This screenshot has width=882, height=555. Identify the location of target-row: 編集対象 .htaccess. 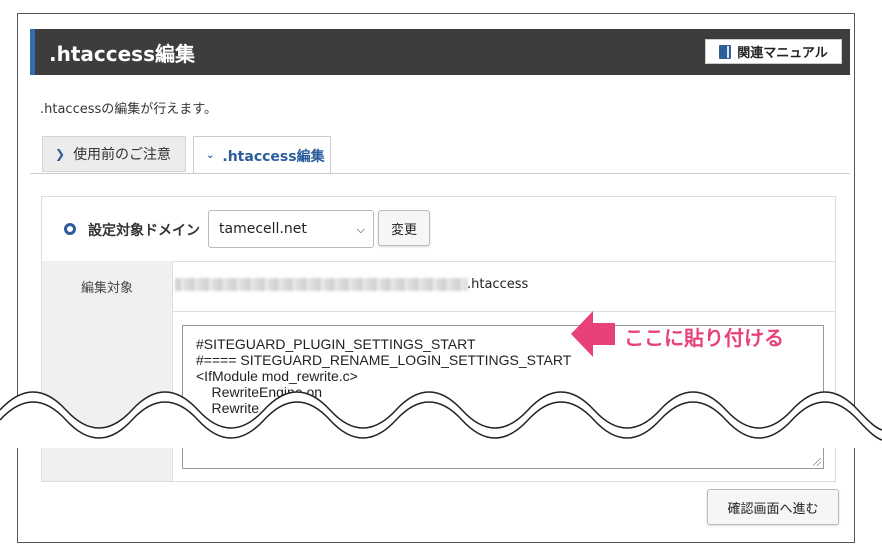
(438, 286).